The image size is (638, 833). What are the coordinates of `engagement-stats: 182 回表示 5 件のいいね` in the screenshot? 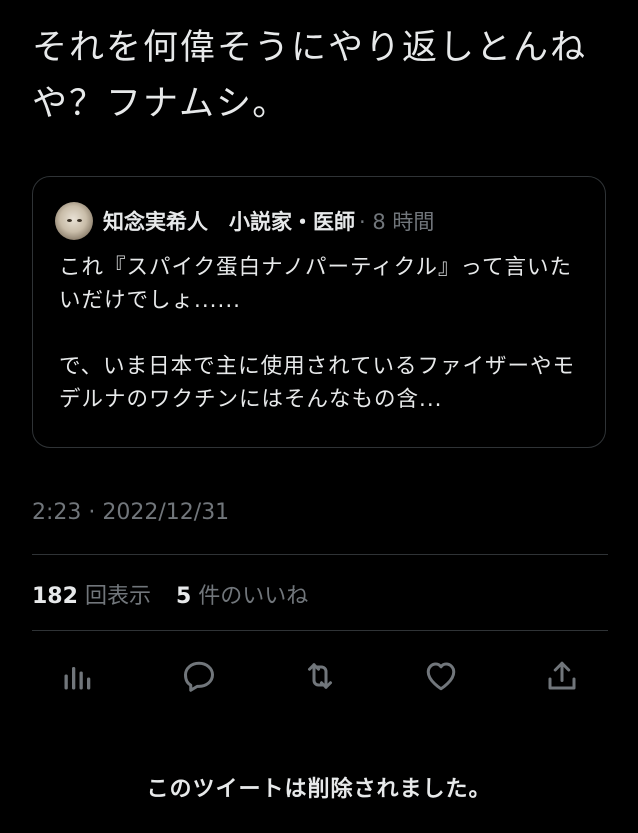 It's located at (179, 594).